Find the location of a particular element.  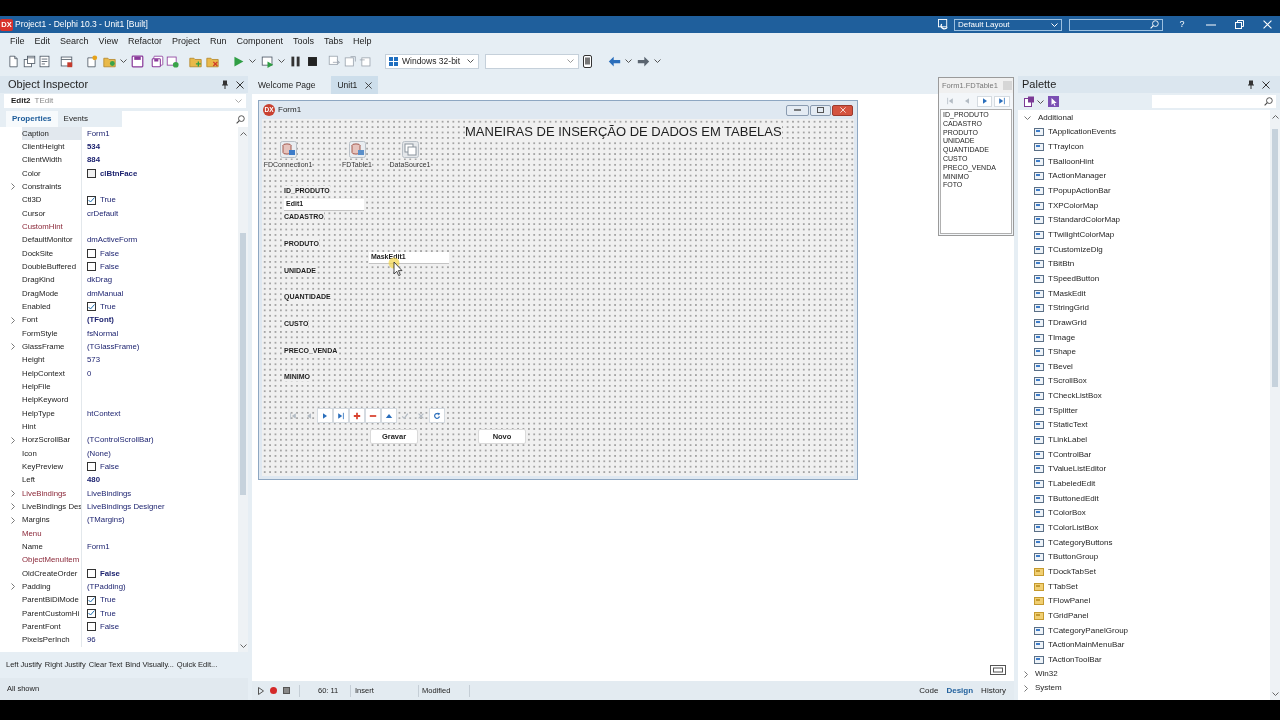

scroll-up-icon is located at coordinates (243, 134).